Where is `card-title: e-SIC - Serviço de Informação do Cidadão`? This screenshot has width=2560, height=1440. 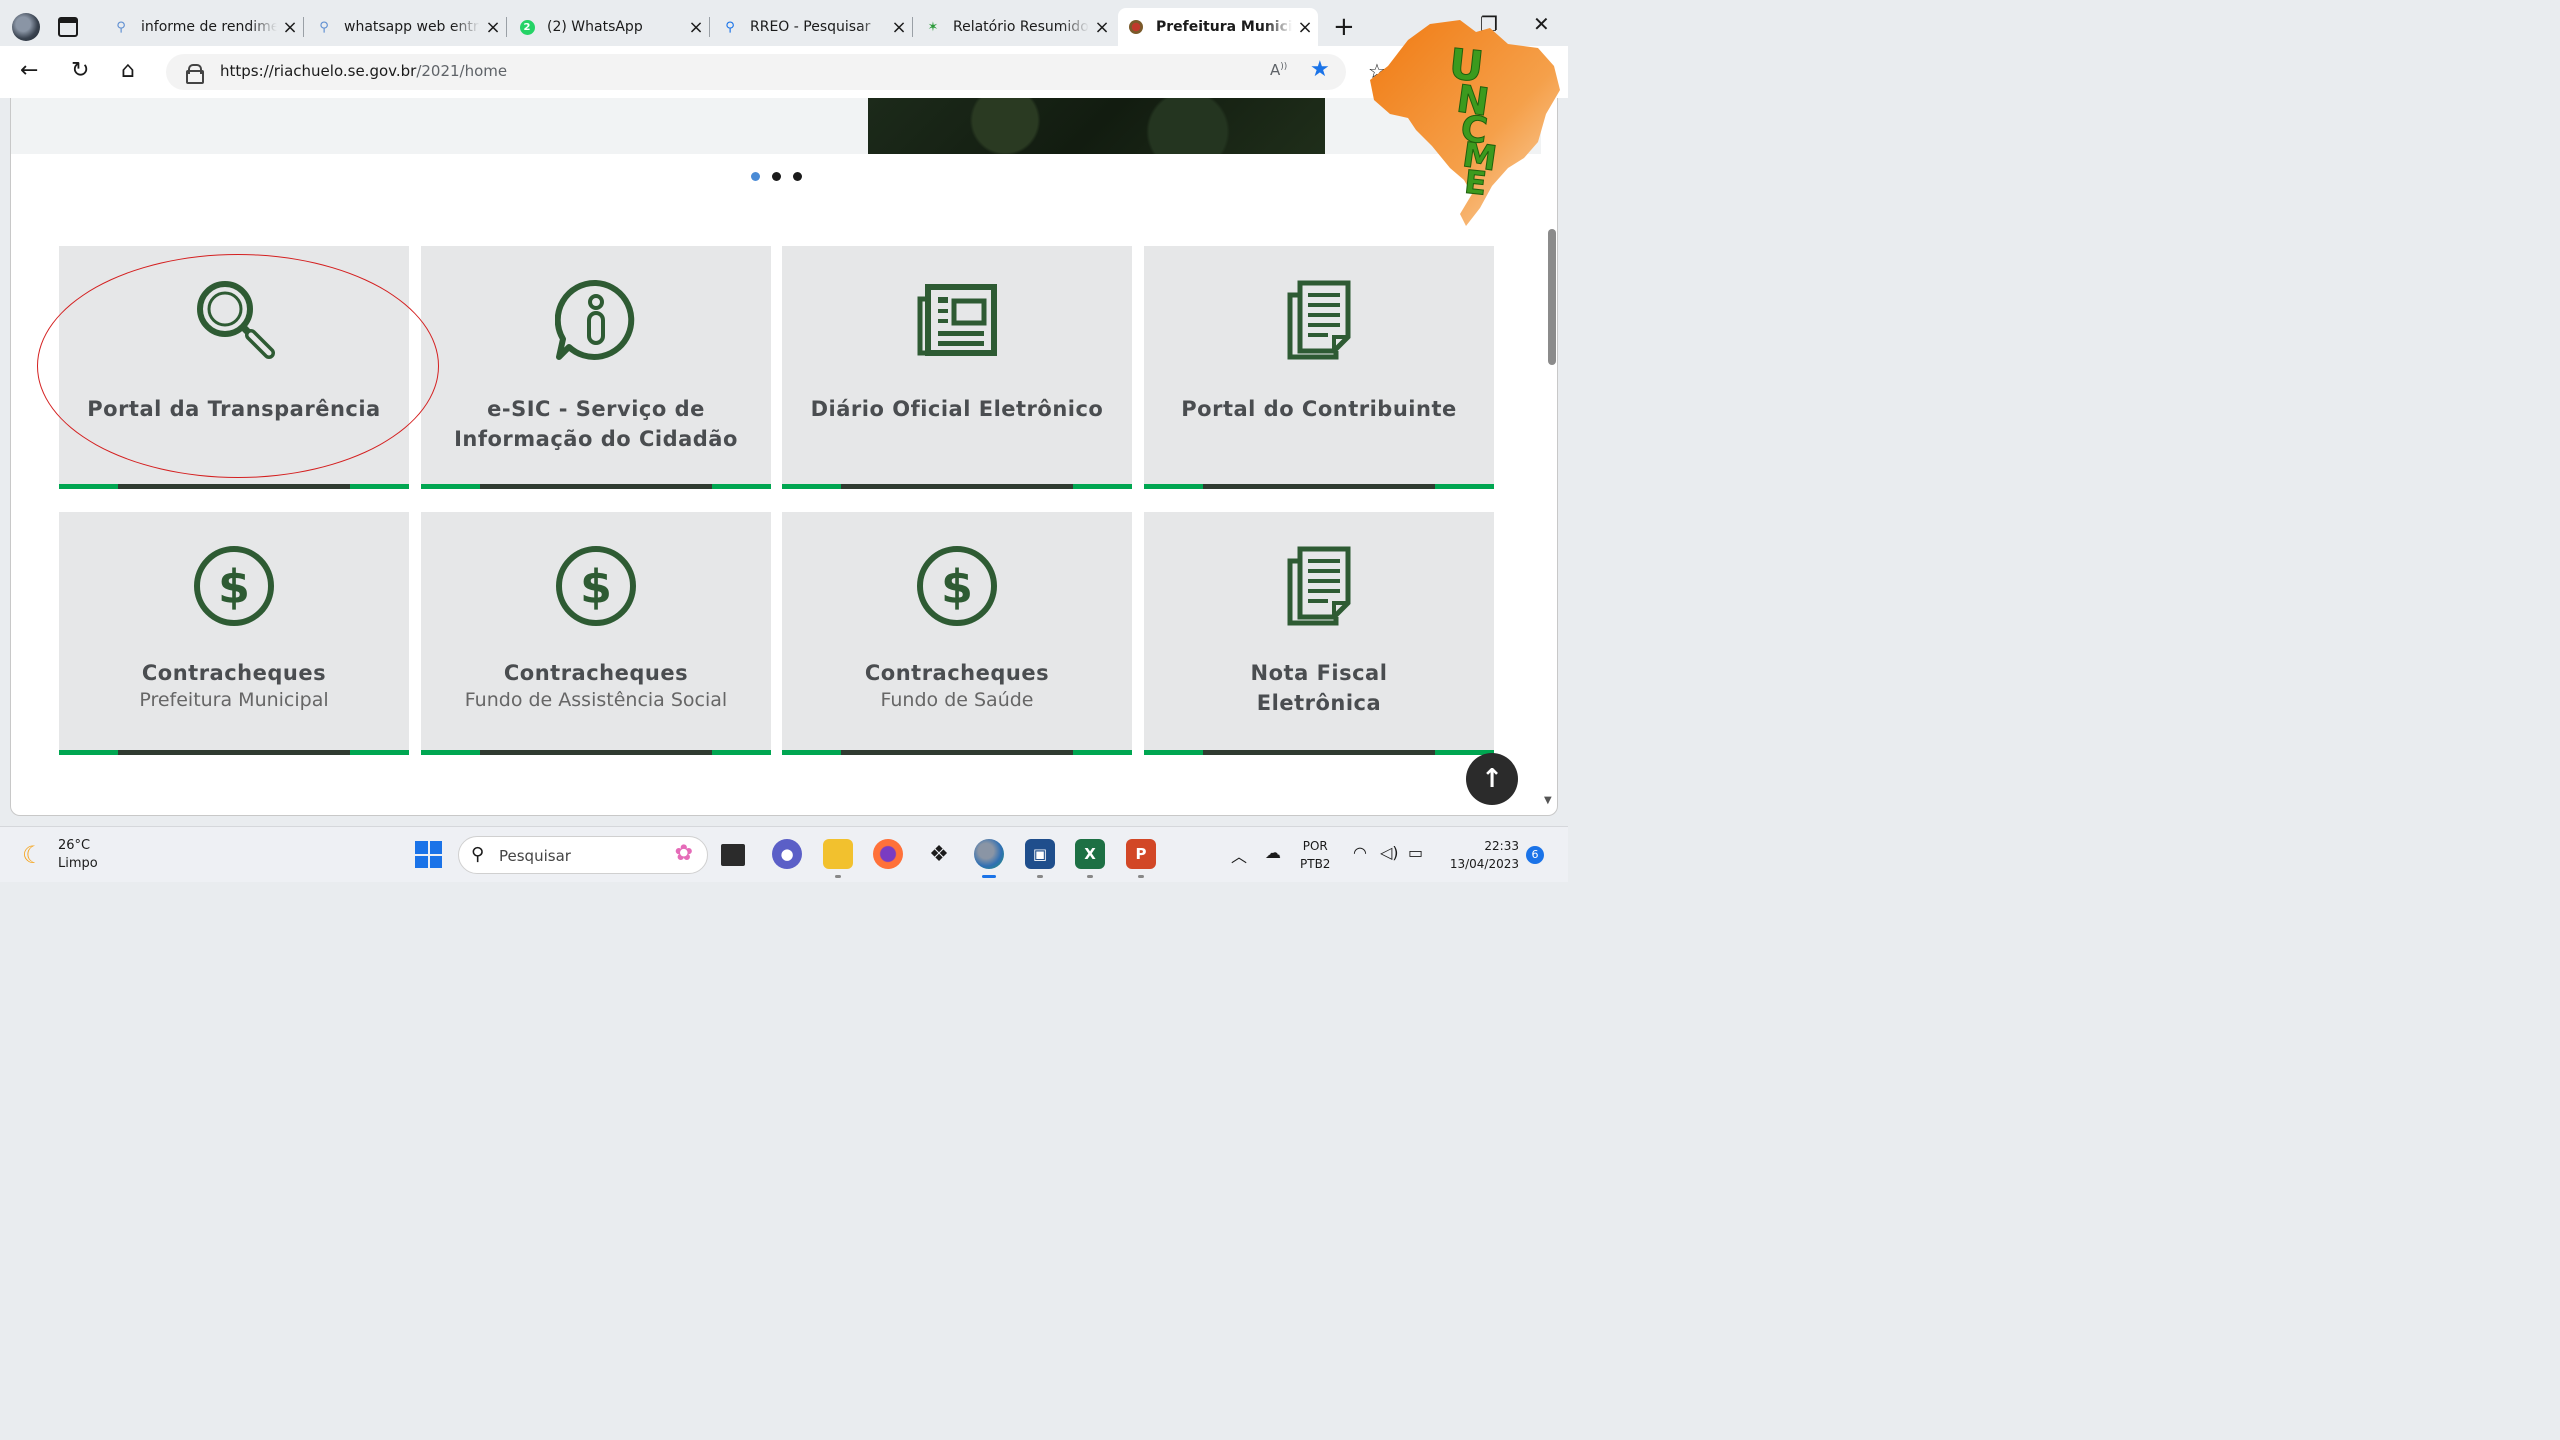 card-title: e-SIC - Serviço de Informação do Cidadão is located at coordinates (596, 424).